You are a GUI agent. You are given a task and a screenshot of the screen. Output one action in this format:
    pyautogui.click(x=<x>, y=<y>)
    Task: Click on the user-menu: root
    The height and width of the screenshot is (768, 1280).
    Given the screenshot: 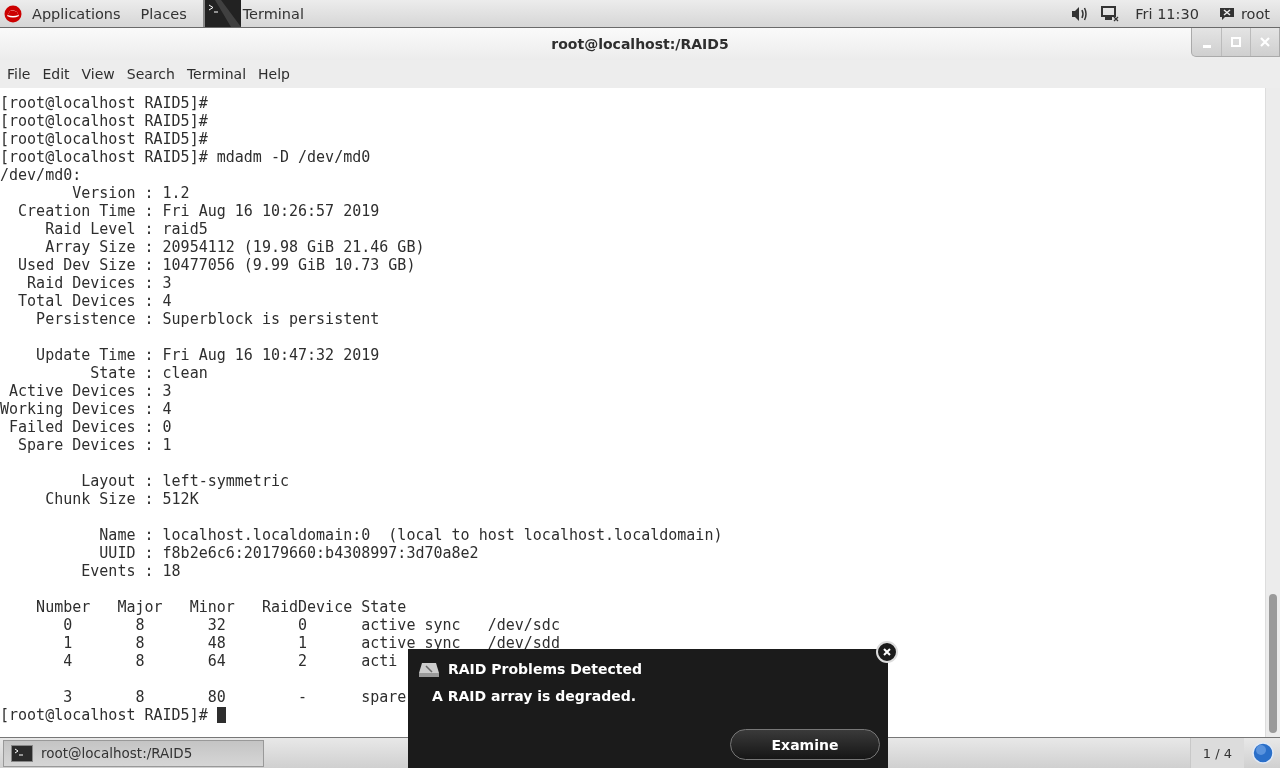 What is the action you would take?
    pyautogui.click(x=1244, y=13)
    